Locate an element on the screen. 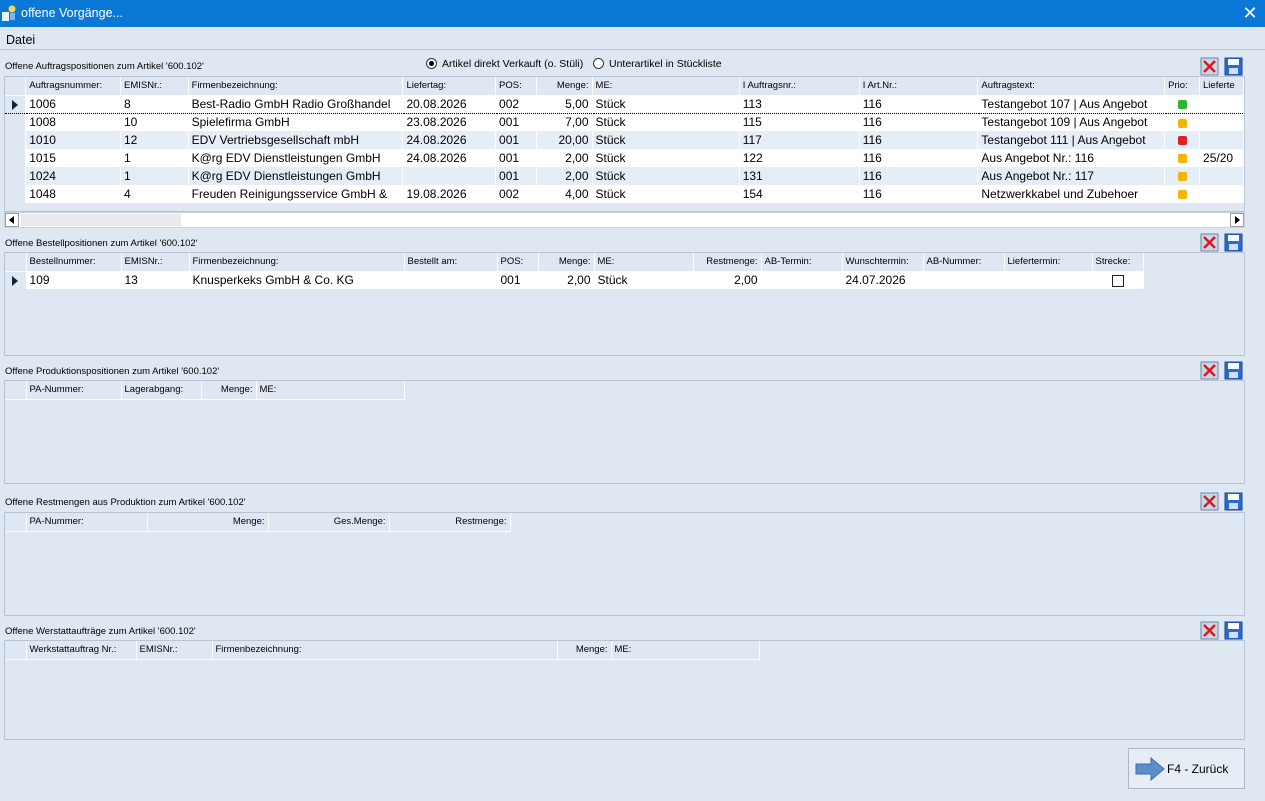 The width and height of the screenshot is (1265, 801). cell-text: Testangebot 111 | Aus Angebot is located at coordinates (1071, 140).